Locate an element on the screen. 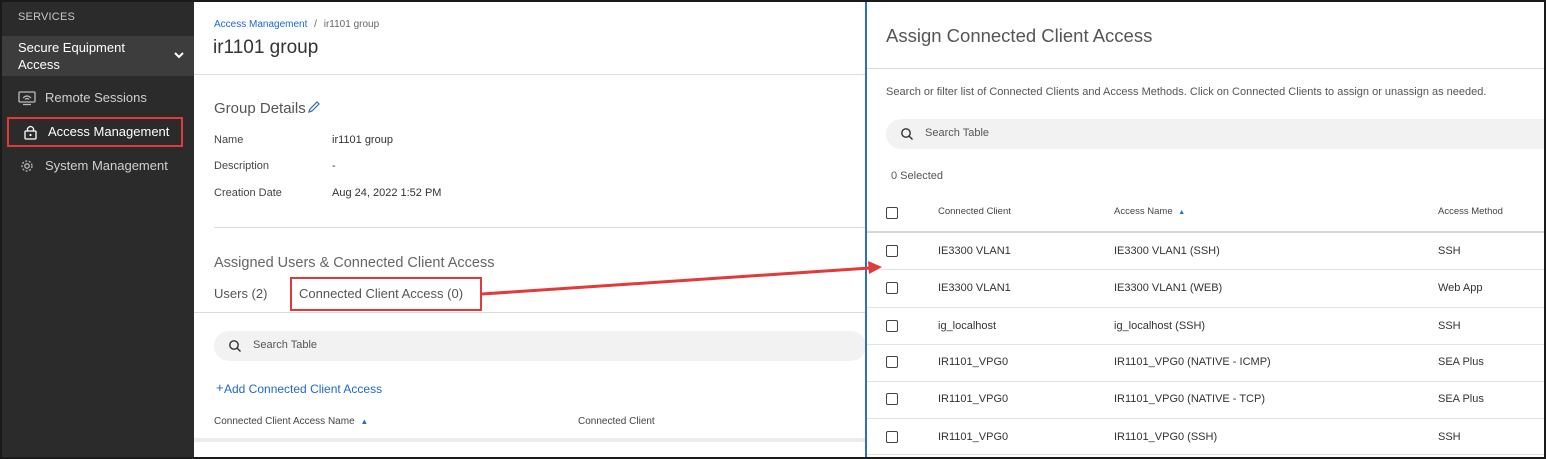  cell-connected-client: ig_localhost is located at coordinates (967, 326).